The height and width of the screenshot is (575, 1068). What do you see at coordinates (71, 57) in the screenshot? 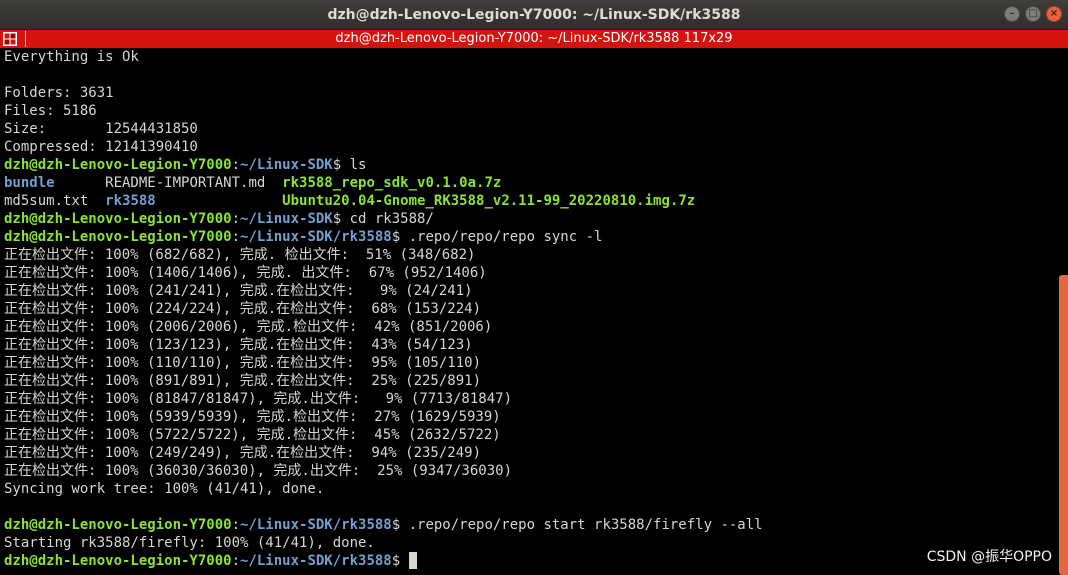
I see `output-text: Everything is Ok` at bounding box center [71, 57].